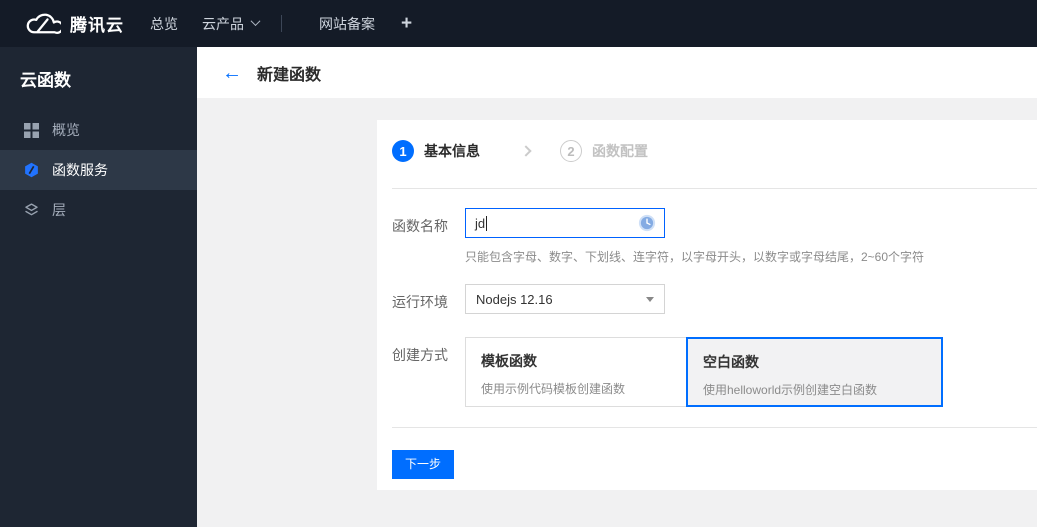  I want to click on function-name-hint: 只能包含字母、数字、下划线、连字符，以字母开头，以数字或字母结尾，2~60个字符, so click(695, 257).